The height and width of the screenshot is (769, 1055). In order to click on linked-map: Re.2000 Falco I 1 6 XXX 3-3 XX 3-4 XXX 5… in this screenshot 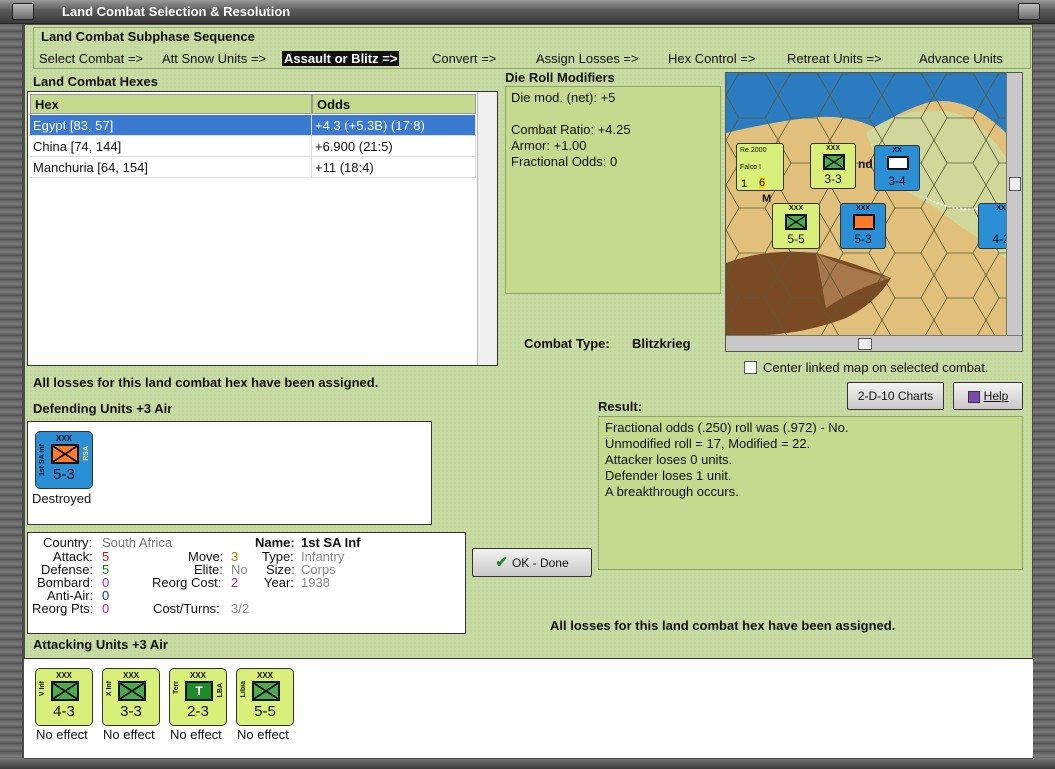, I will do `click(874, 212)`.